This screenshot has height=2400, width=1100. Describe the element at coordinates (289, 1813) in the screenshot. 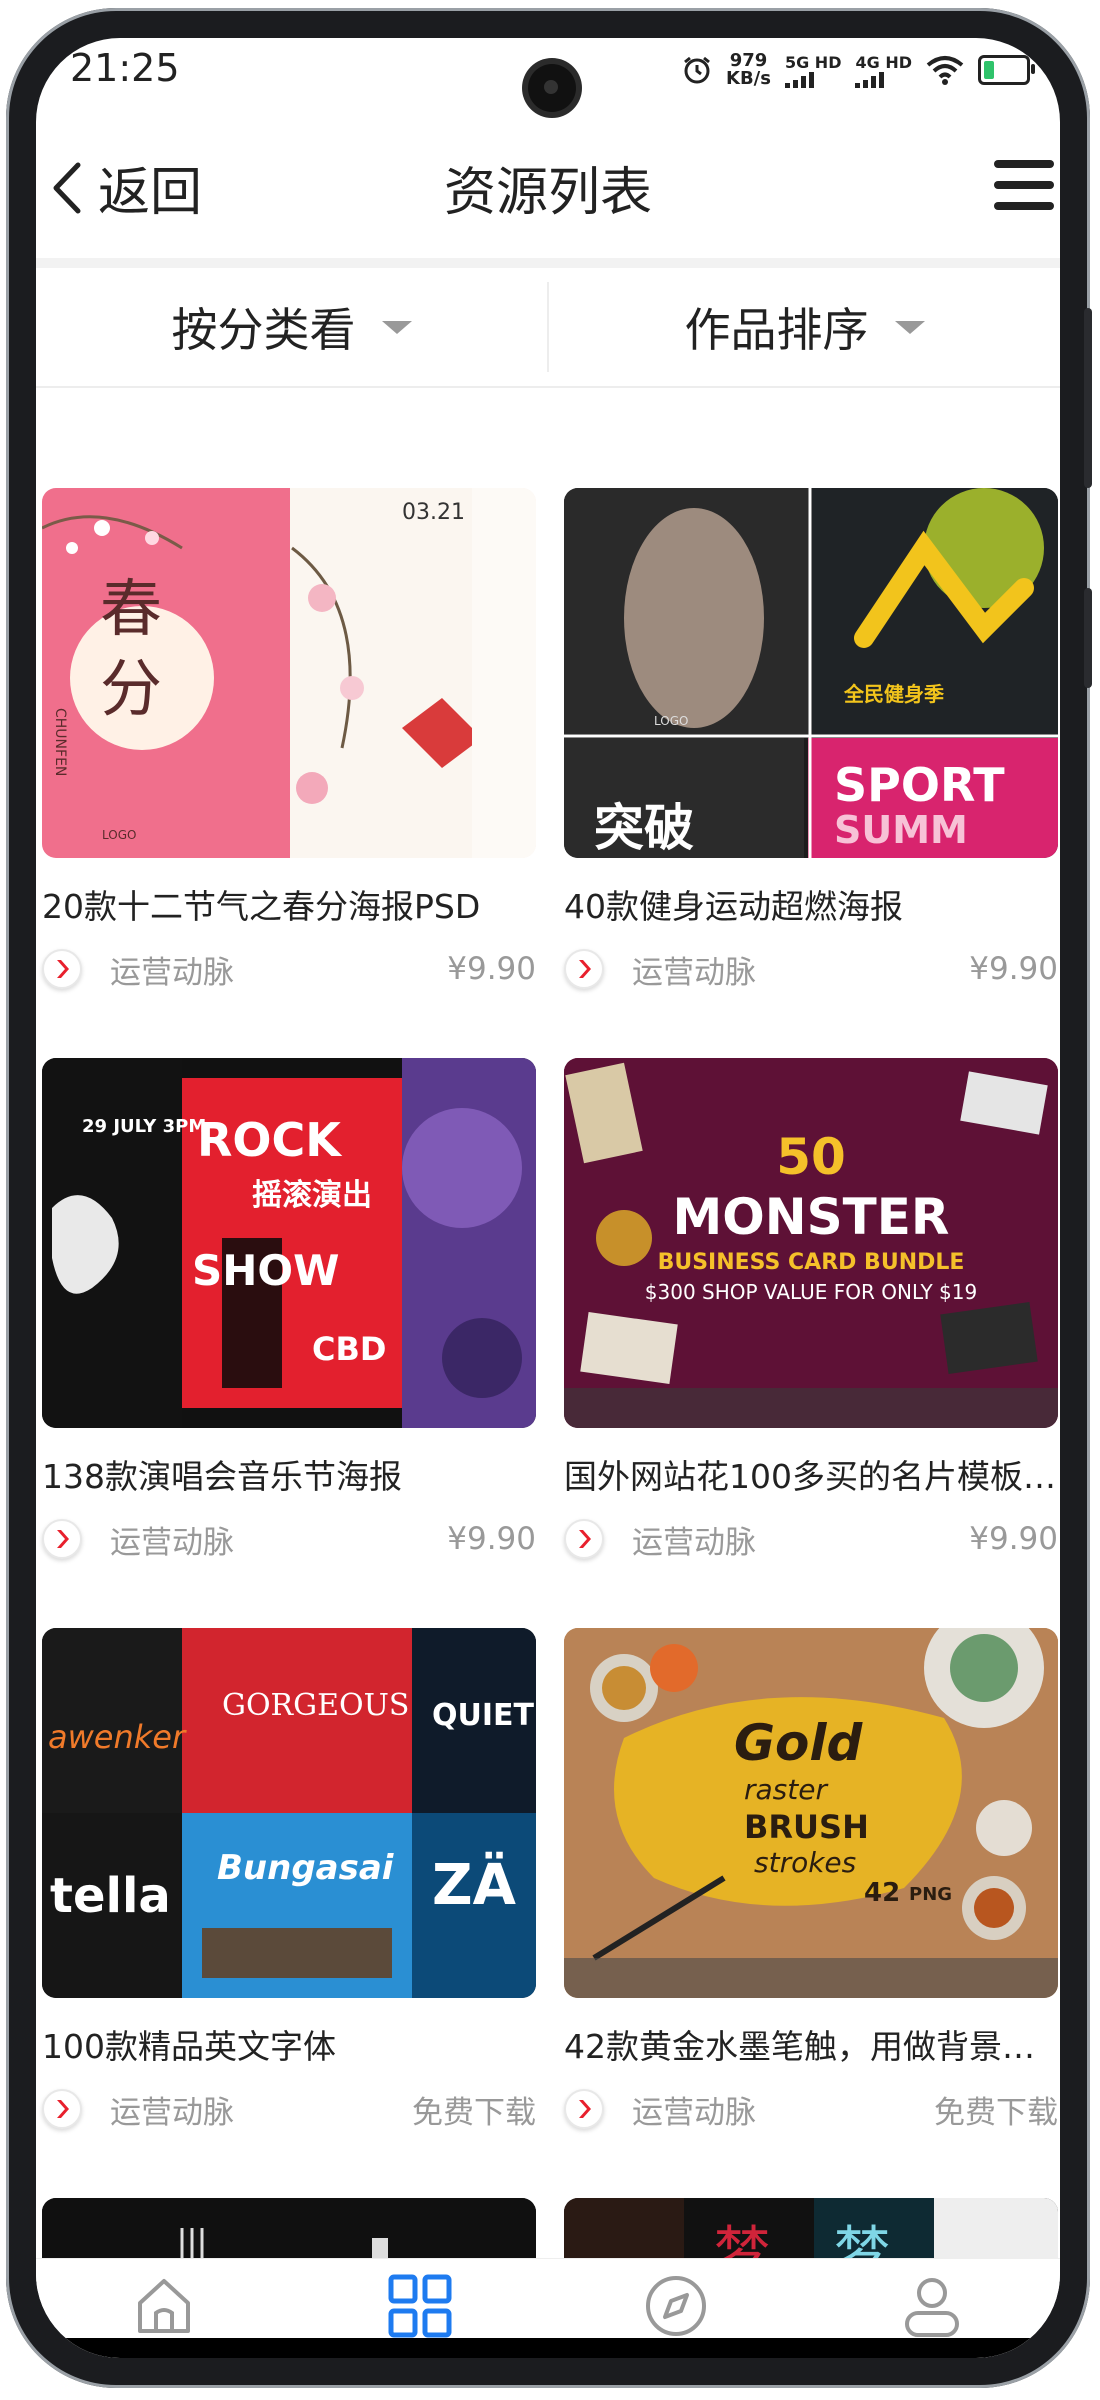

I see `card-thumbnail: GORGEOUS QUIET Bungasai tella ZÄ awenker` at that location.